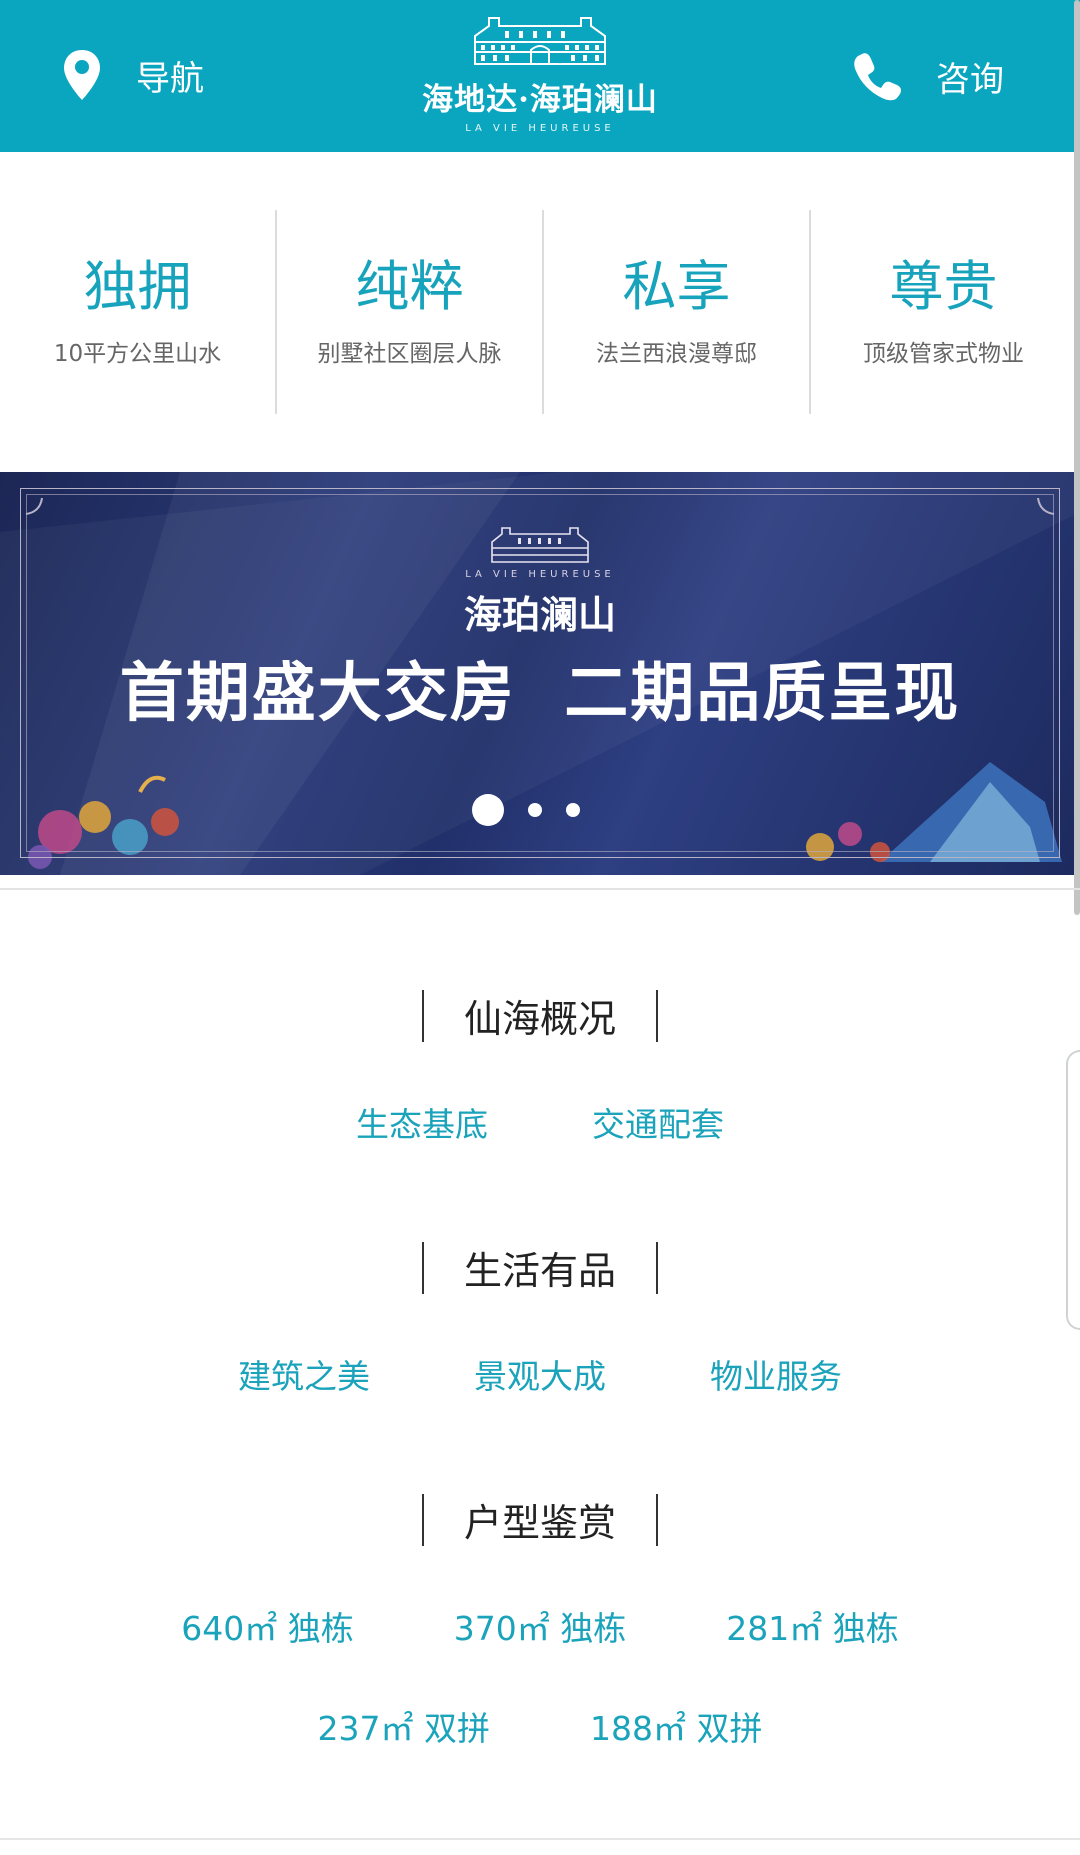 The width and height of the screenshot is (1080, 1855). I want to click on link-floorplan-370: 370㎡ 独栋, so click(540, 1626).